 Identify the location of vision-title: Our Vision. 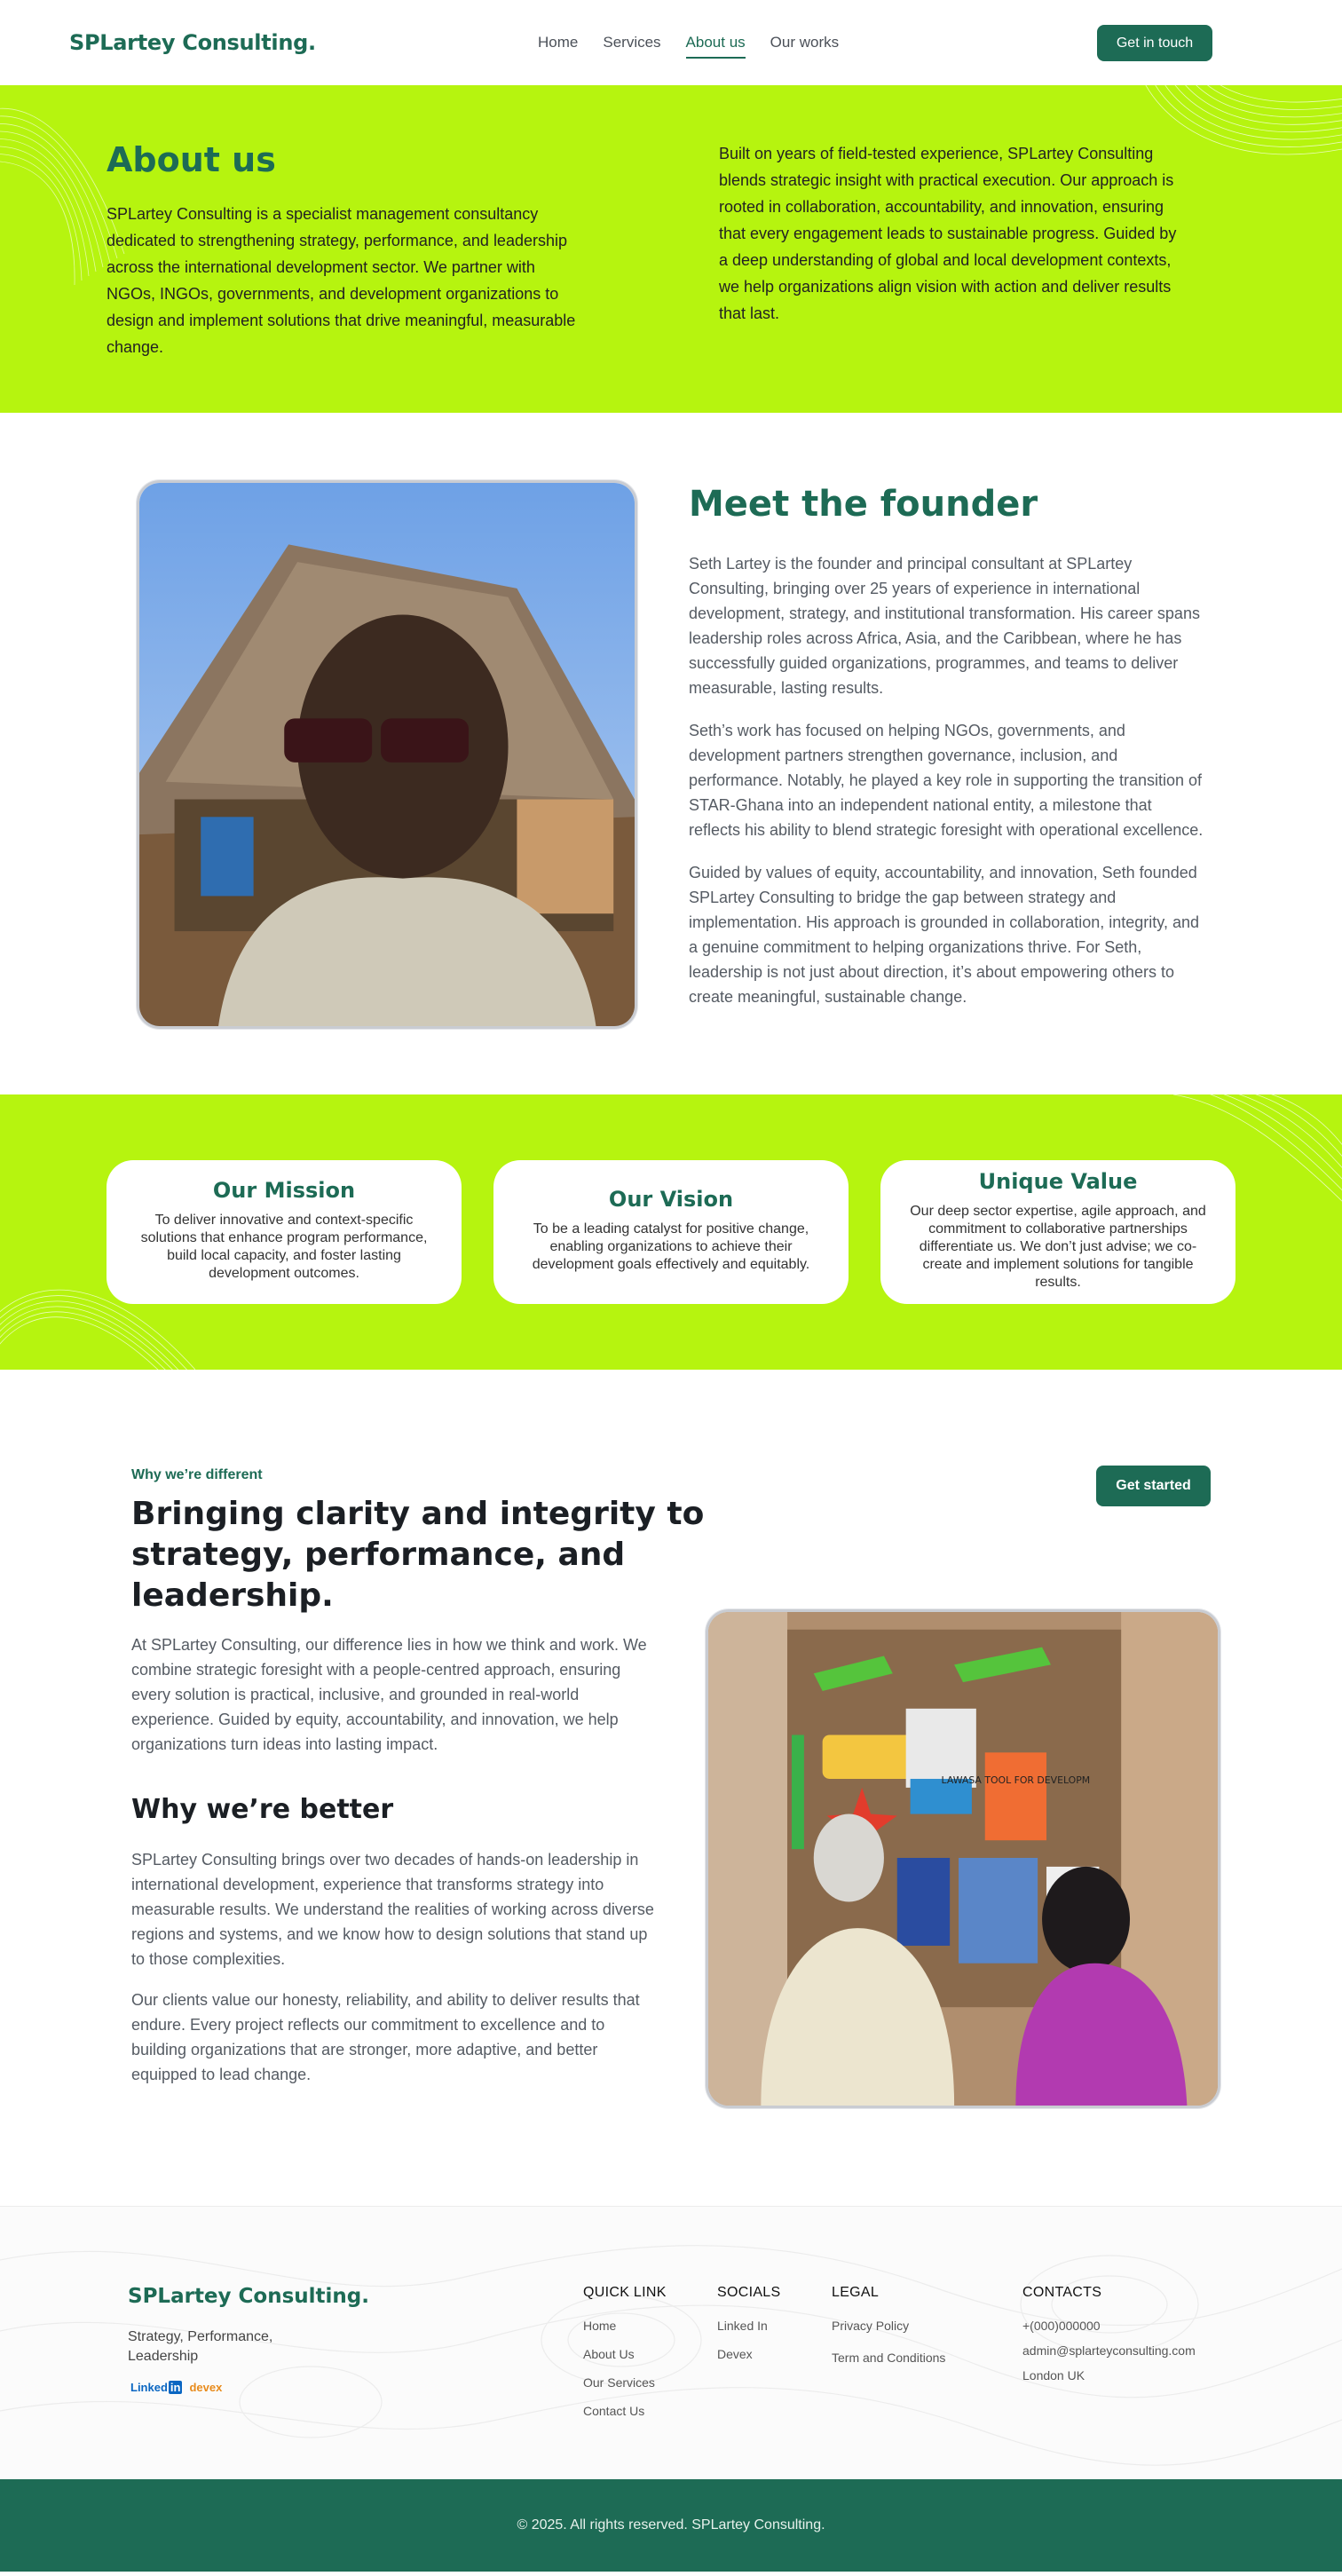
(671, 1199).